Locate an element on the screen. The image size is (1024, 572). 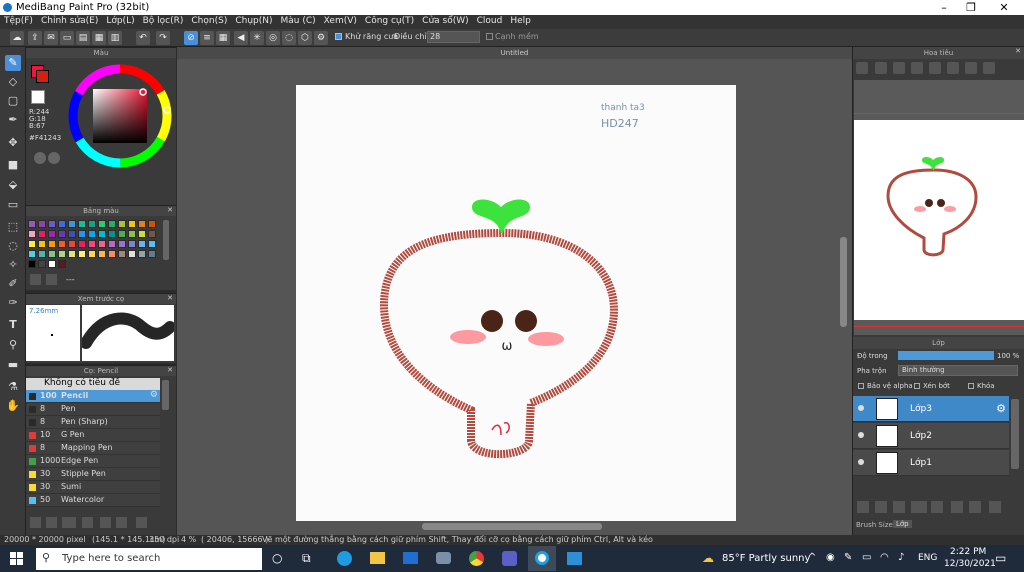
brush-copy-icon is located at coordinates (121, 522).